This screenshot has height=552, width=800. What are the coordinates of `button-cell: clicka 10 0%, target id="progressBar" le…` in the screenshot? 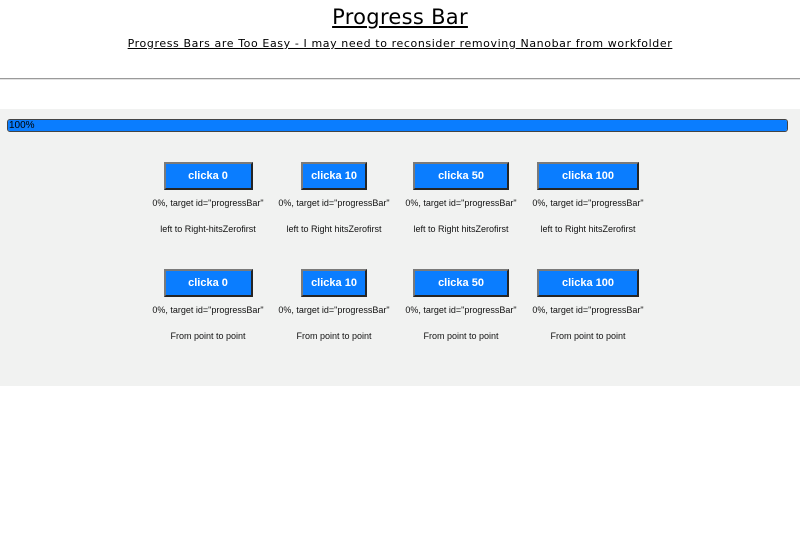 It's located at (334, 198).